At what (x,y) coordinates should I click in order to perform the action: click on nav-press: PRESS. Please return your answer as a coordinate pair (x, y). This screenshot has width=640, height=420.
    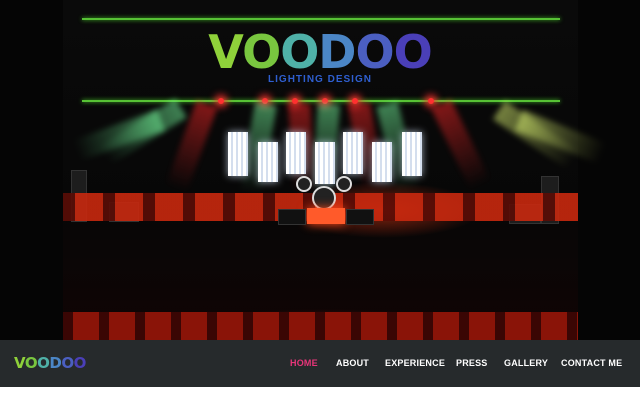
    Looking at the image, I should click on (472, 363).